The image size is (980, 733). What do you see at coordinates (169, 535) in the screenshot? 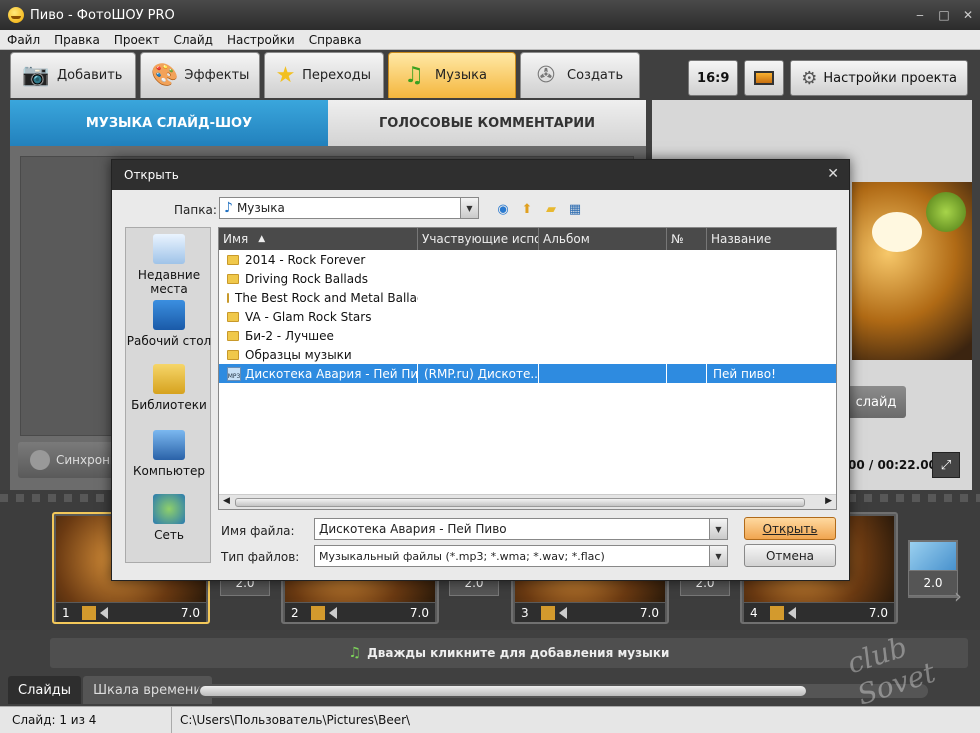
I see `place-network-label: Сеть` at bounding box center [169, 535].